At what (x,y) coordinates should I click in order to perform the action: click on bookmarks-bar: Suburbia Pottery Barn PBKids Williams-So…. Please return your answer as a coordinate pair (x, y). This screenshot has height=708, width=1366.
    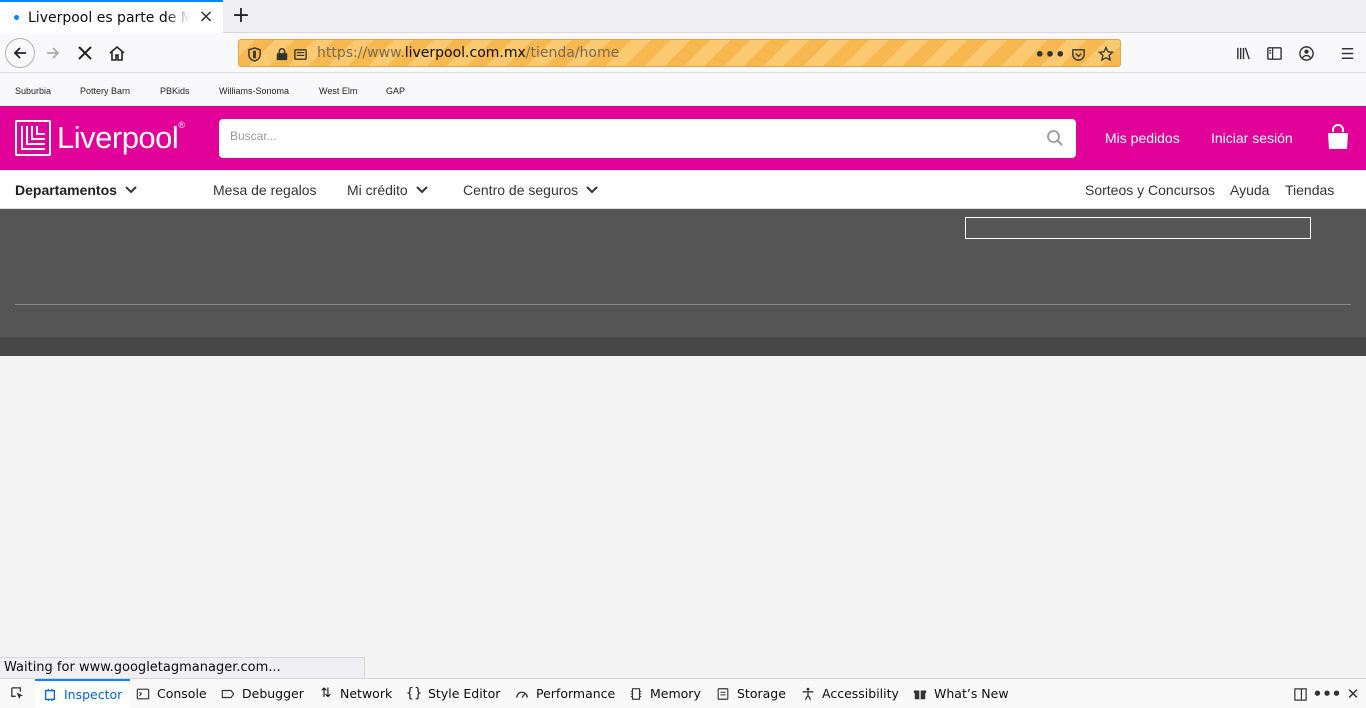
    Looking at the image, I should click on (683, 90).